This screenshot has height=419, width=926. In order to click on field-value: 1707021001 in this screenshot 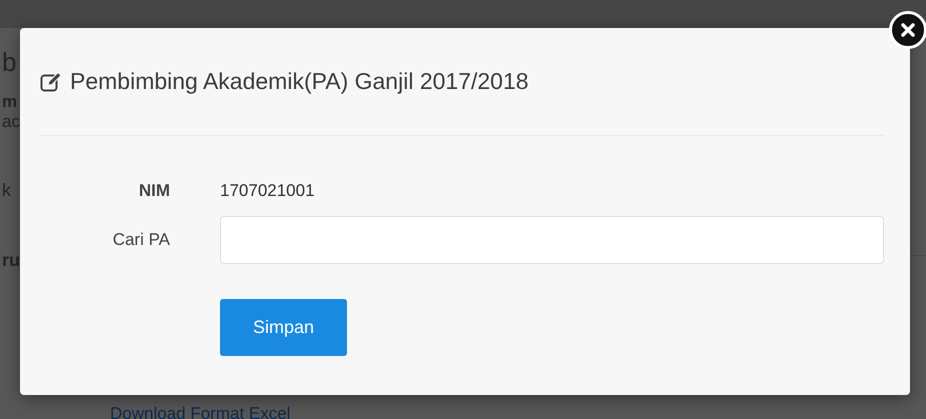, I will do `click(268, 191)`.